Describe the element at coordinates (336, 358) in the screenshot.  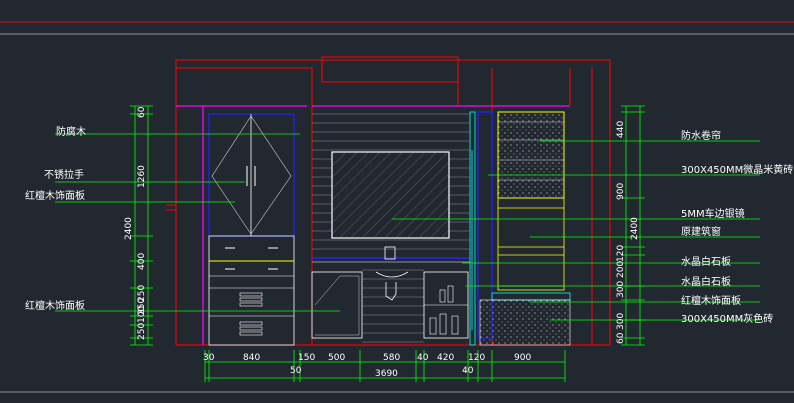
I see `dim-bottom-3: 500` at that location.